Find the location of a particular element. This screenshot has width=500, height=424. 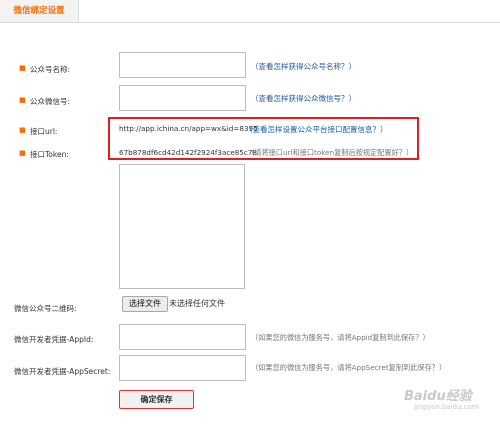

app-id-hint: （如果您的微信为服务号，请将Appid复制到此保存？） is located at coordinates (340, 337).